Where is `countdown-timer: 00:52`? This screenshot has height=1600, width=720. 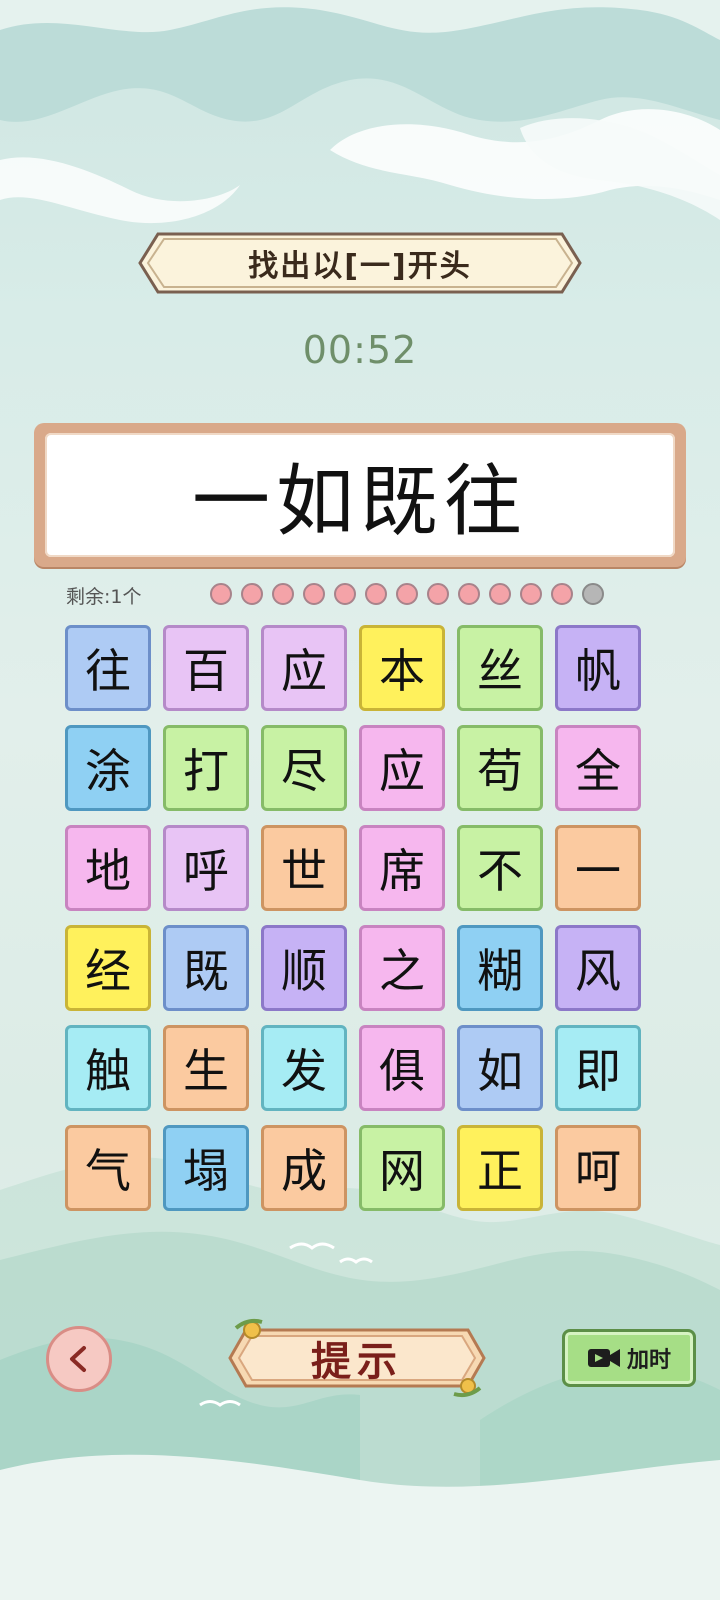 countdown-timer: 00:52 is located at coordinates (360, 350).